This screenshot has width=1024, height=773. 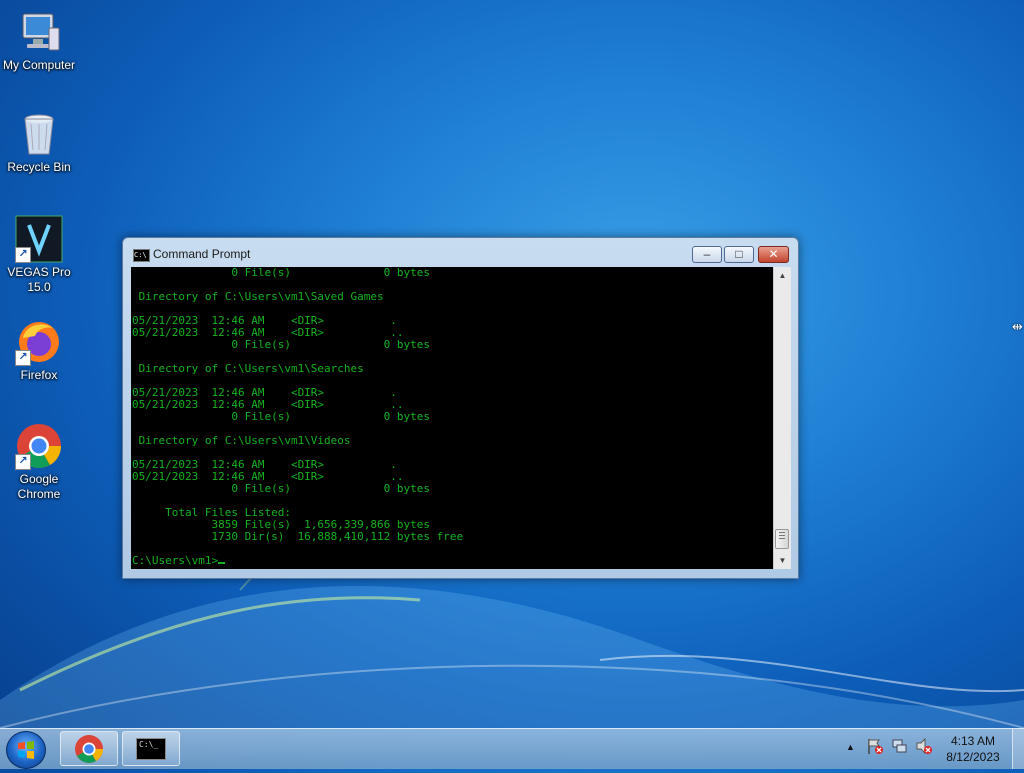 I want to click on console-line: Directory of C:\Users\vm1\Saved Games, so click(x=258, y=296).